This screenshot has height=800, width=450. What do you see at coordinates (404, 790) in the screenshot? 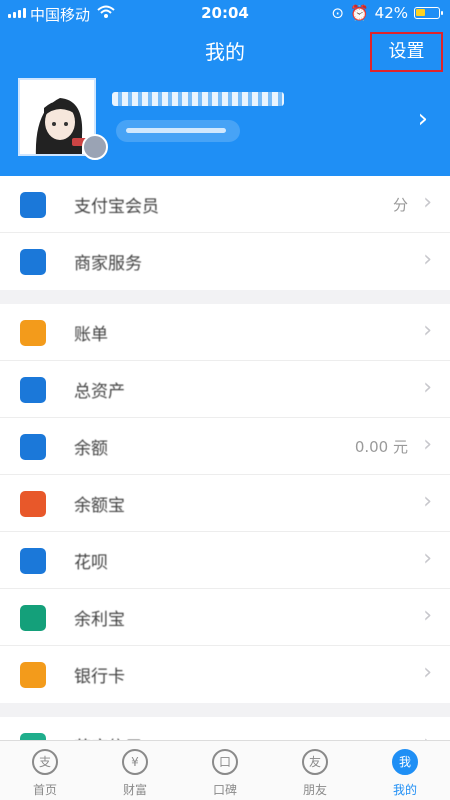
I see `tab-label: 我的` at bounding box center [404, 790].